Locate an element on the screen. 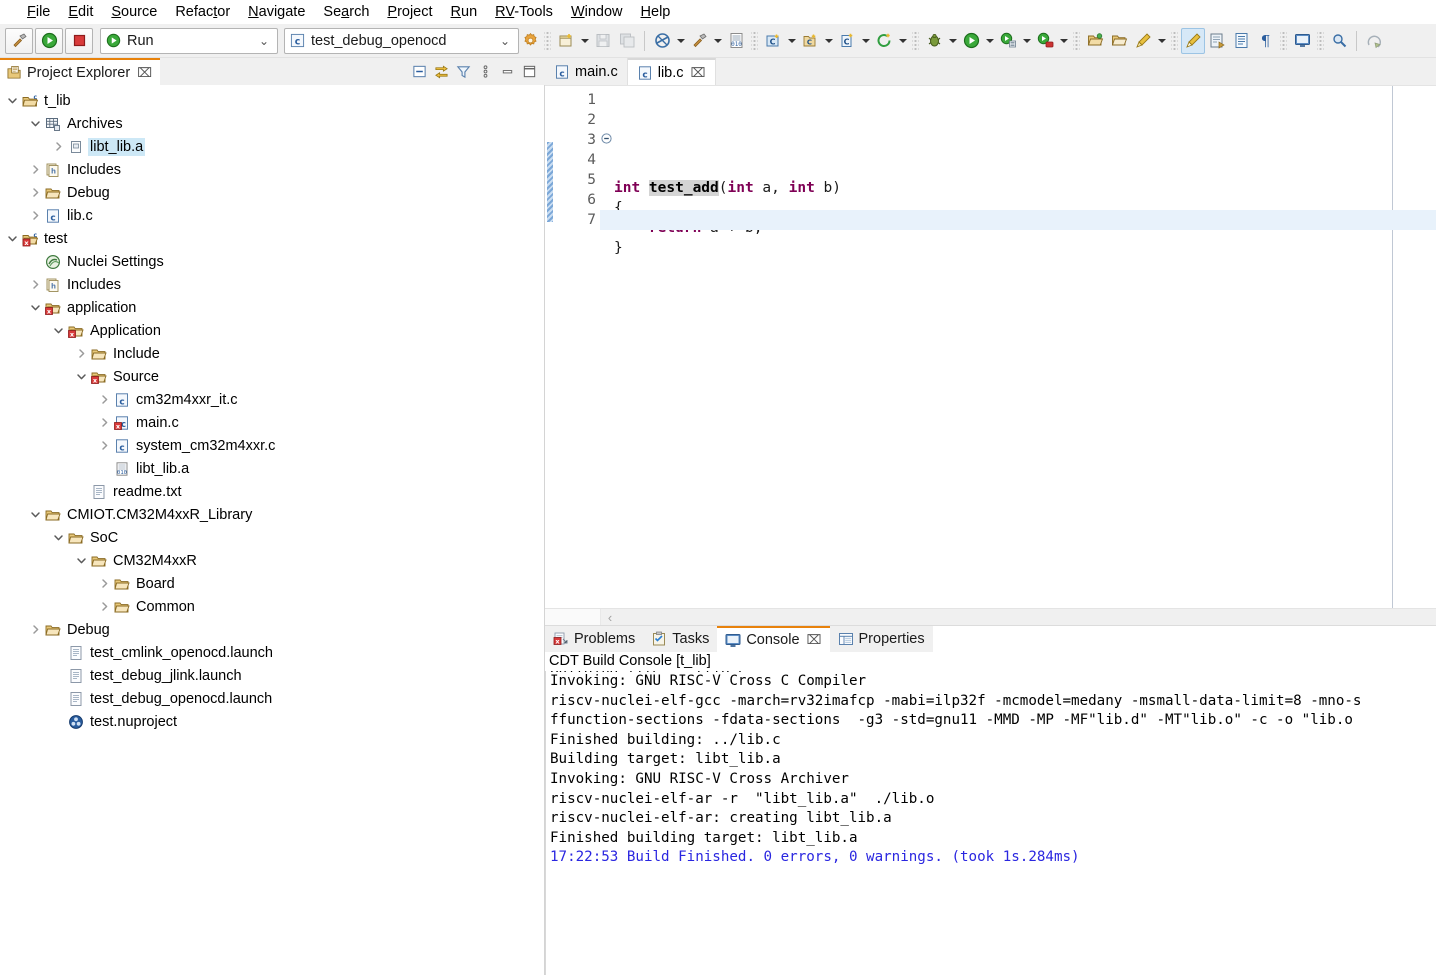 The image size is (1436, 975). tree-item: Nuclei Settings is located at coordinates (272, 261).